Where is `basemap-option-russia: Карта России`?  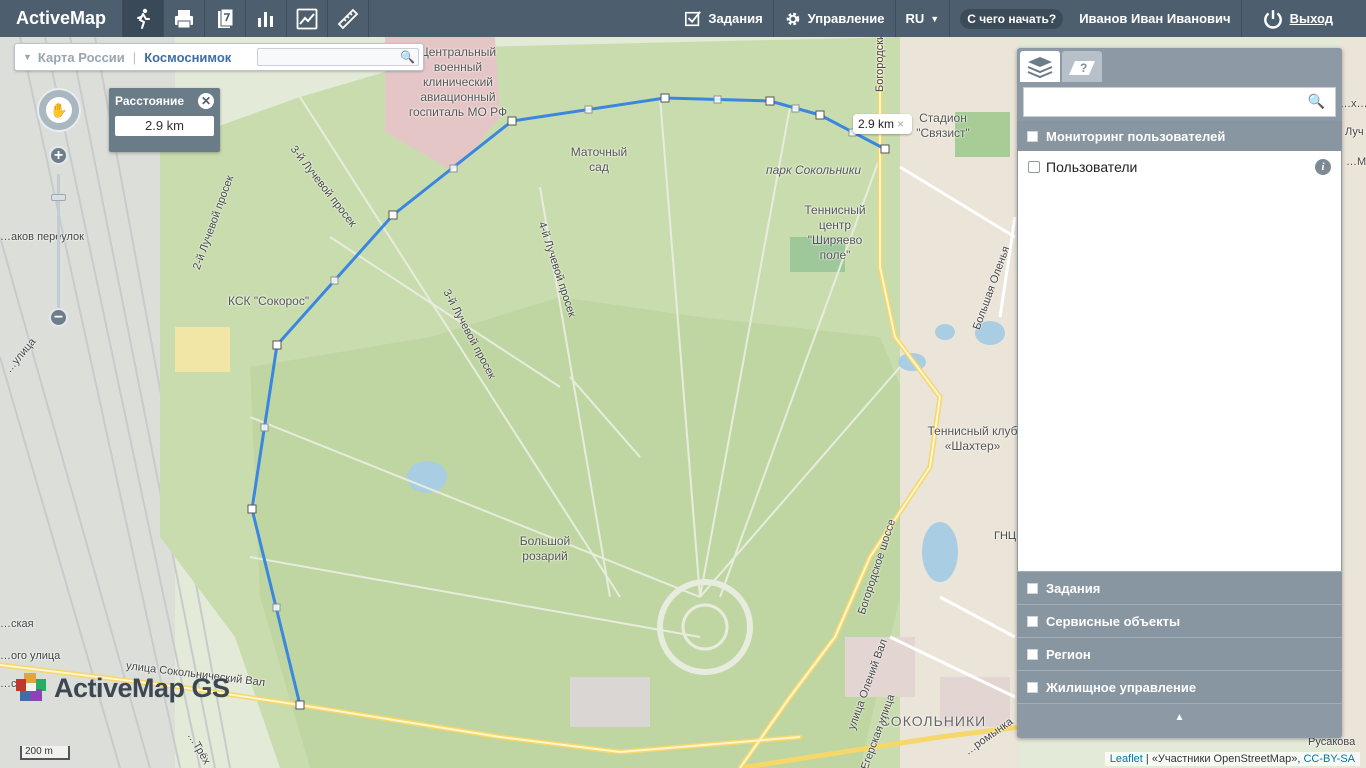 basemap-option-russia: Карта России is located at coordinates (81, 57).